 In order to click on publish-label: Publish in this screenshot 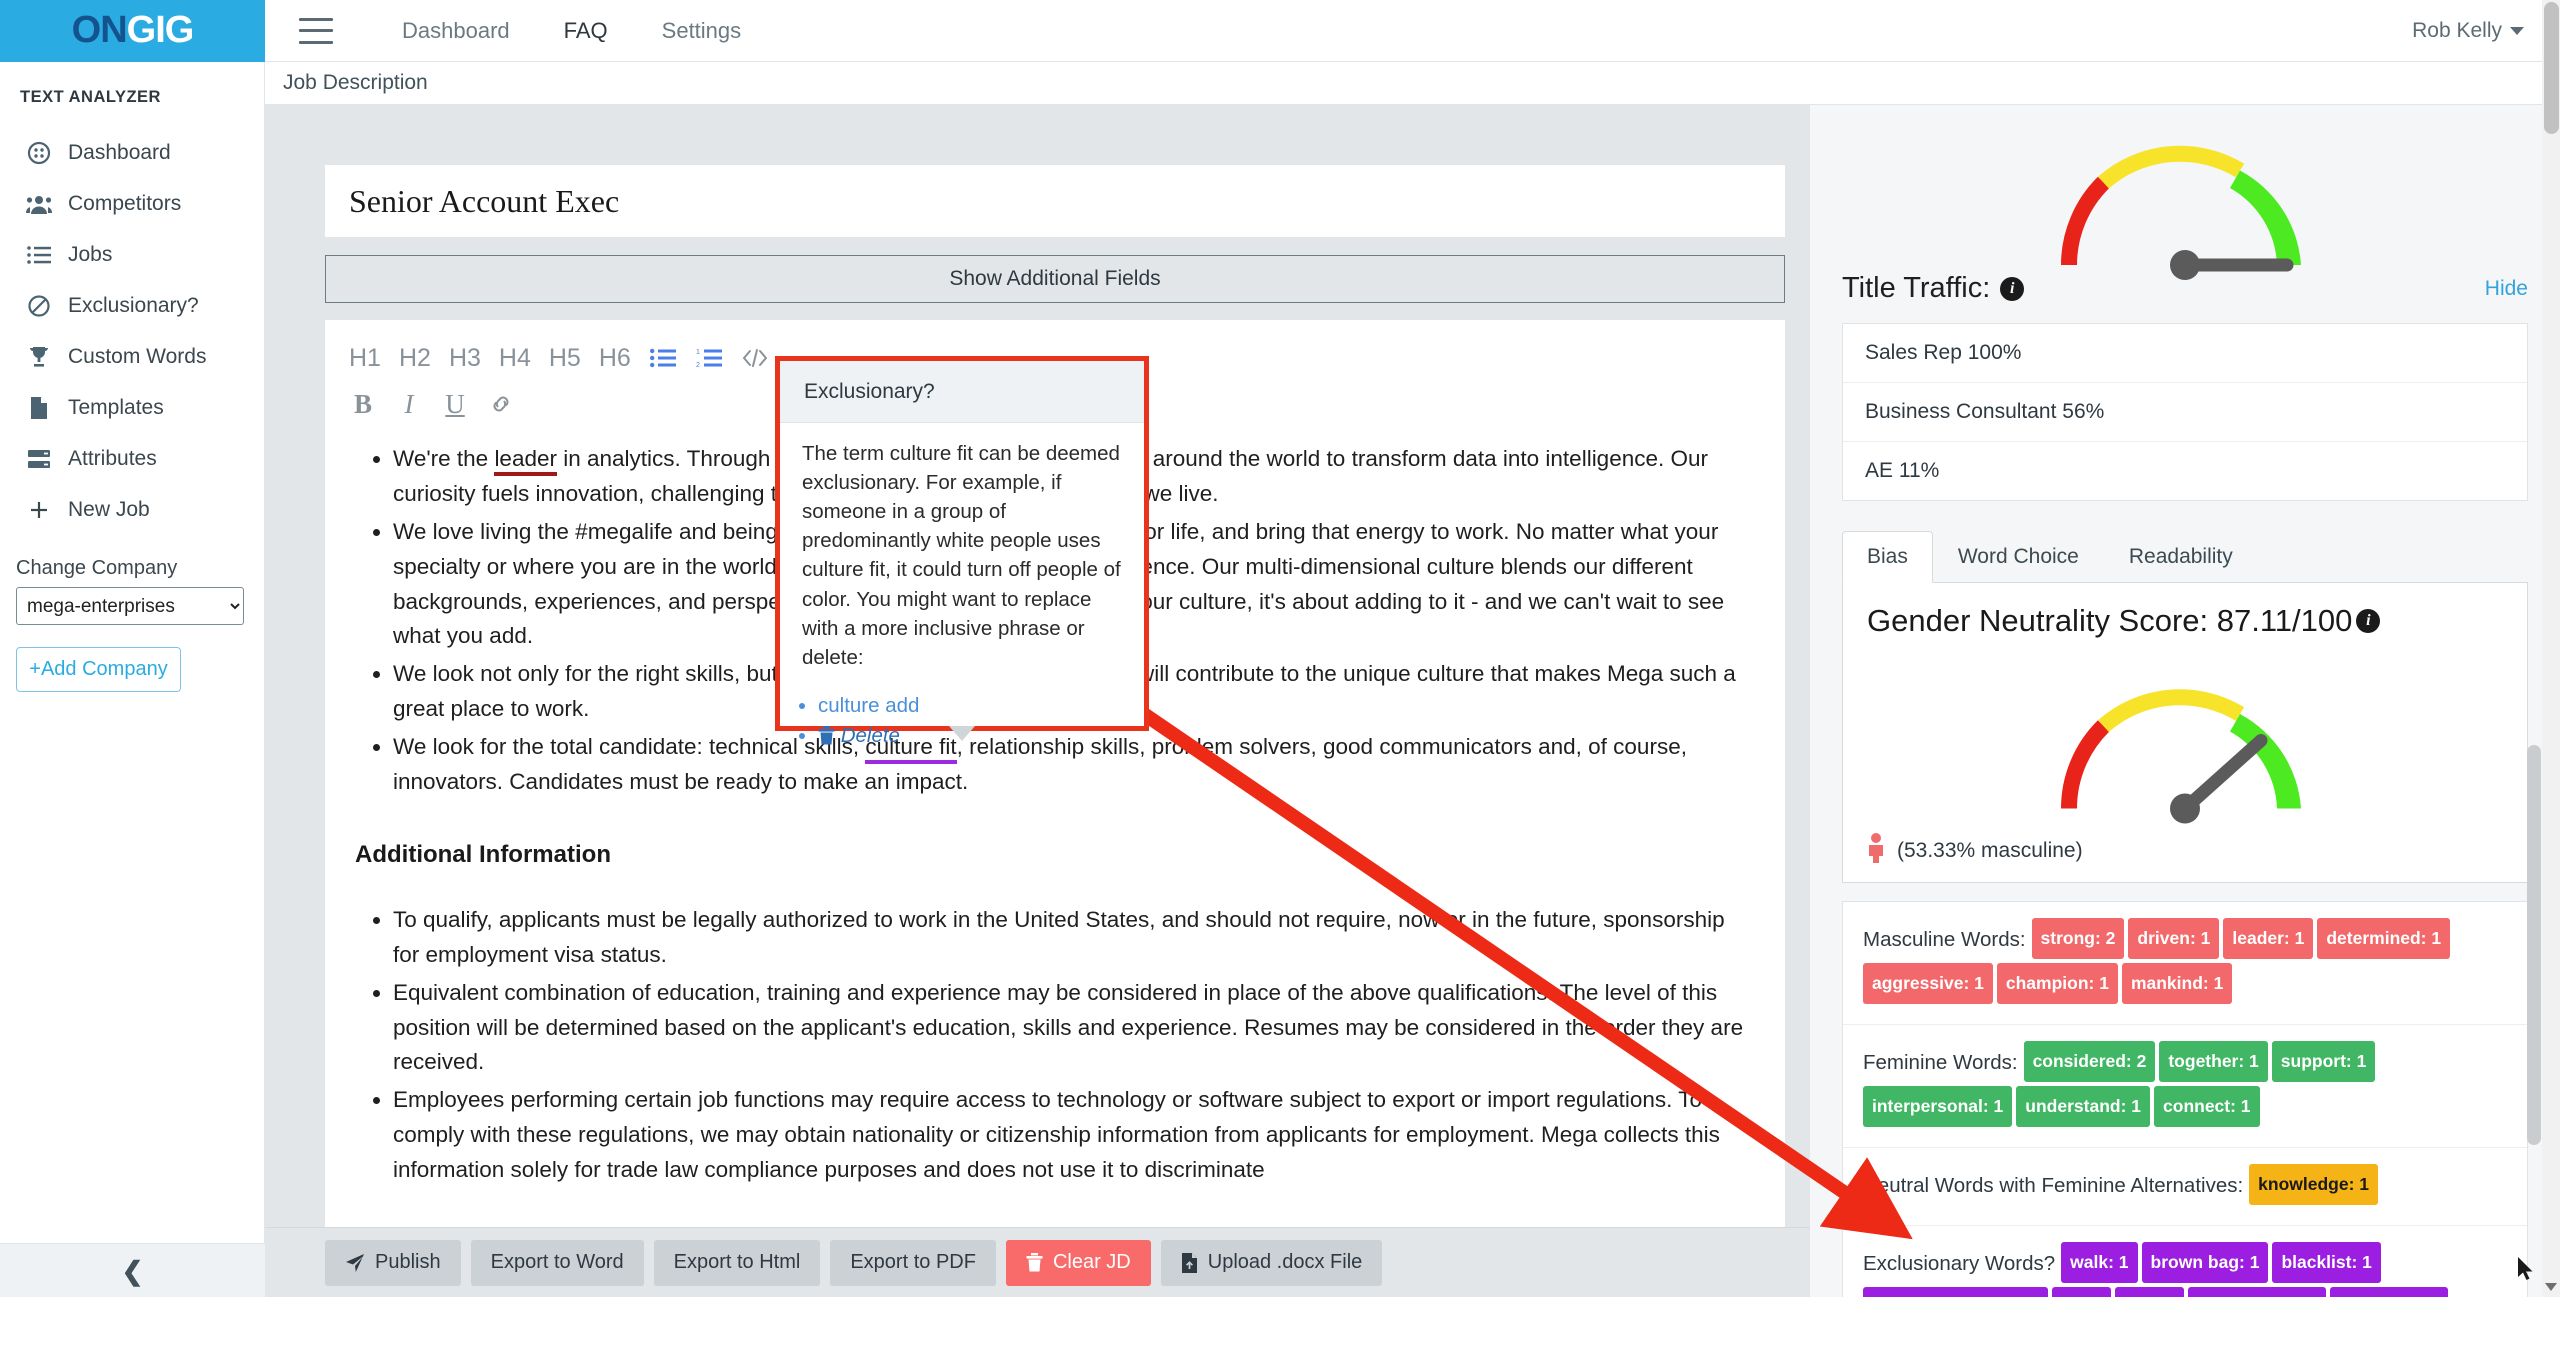, I will do `click(408, 1262)`.